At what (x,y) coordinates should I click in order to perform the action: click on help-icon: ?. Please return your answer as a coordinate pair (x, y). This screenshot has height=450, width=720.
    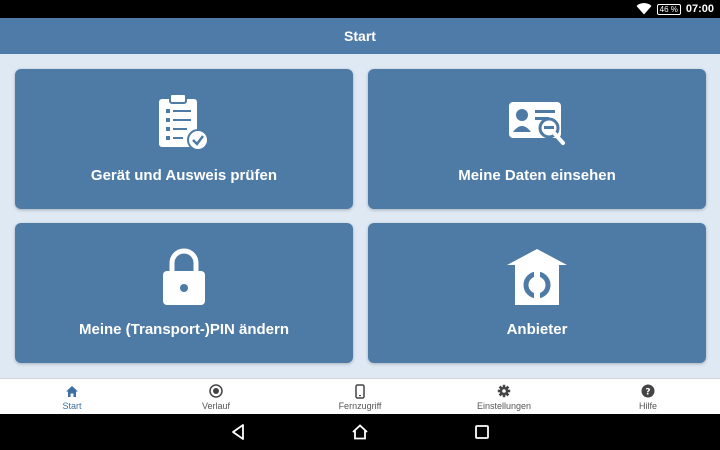
    Looking at the image, I should click on (648, 391).